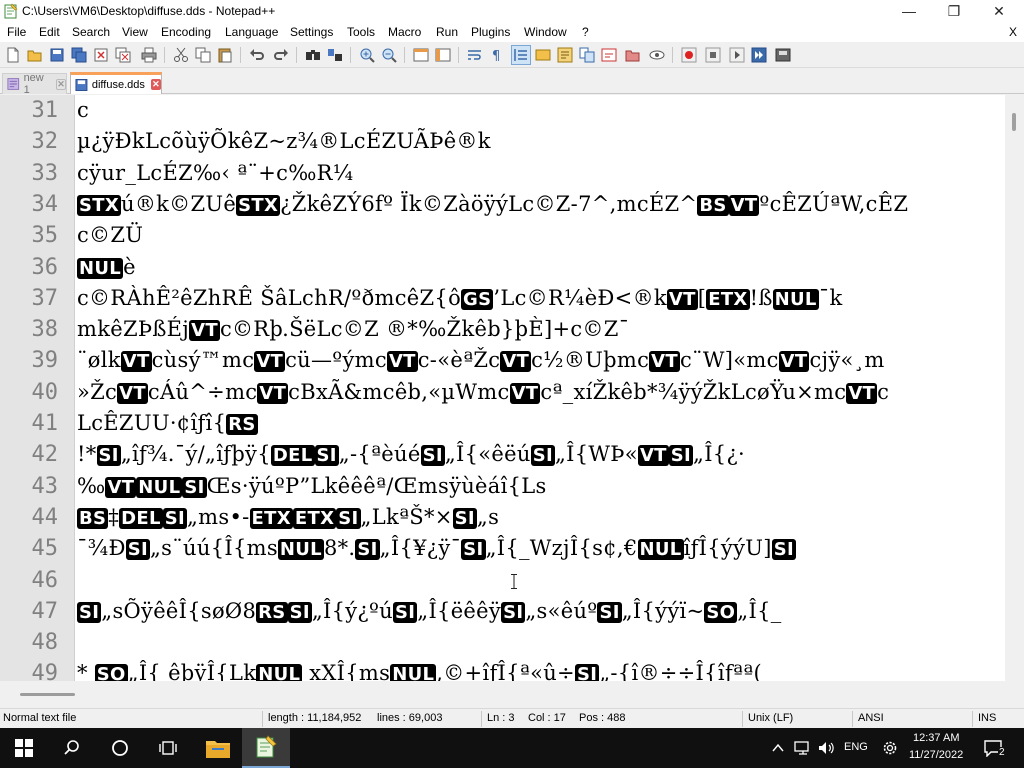 The width and height of the screenshot is (1024, 768). Describe the element at coordinates (123, 55) in the screenshot. I see `close-all-icon` at that location.